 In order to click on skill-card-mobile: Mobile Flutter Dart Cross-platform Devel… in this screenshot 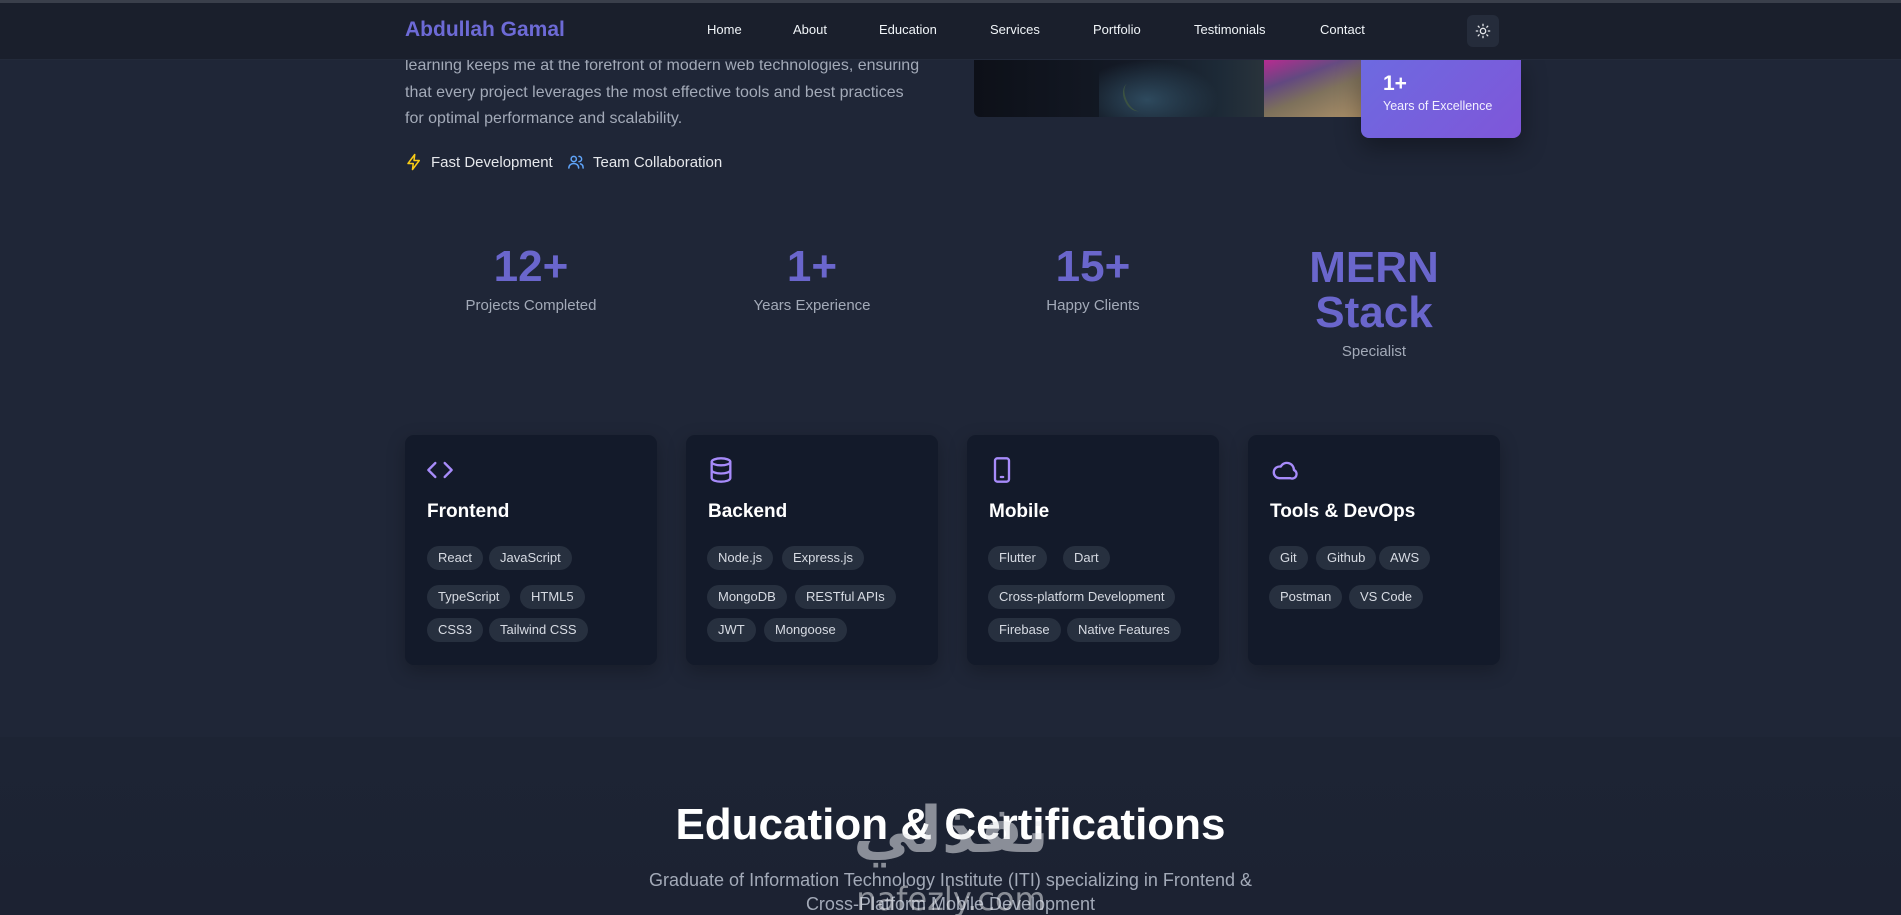, I will do `click(1093, 550)`.